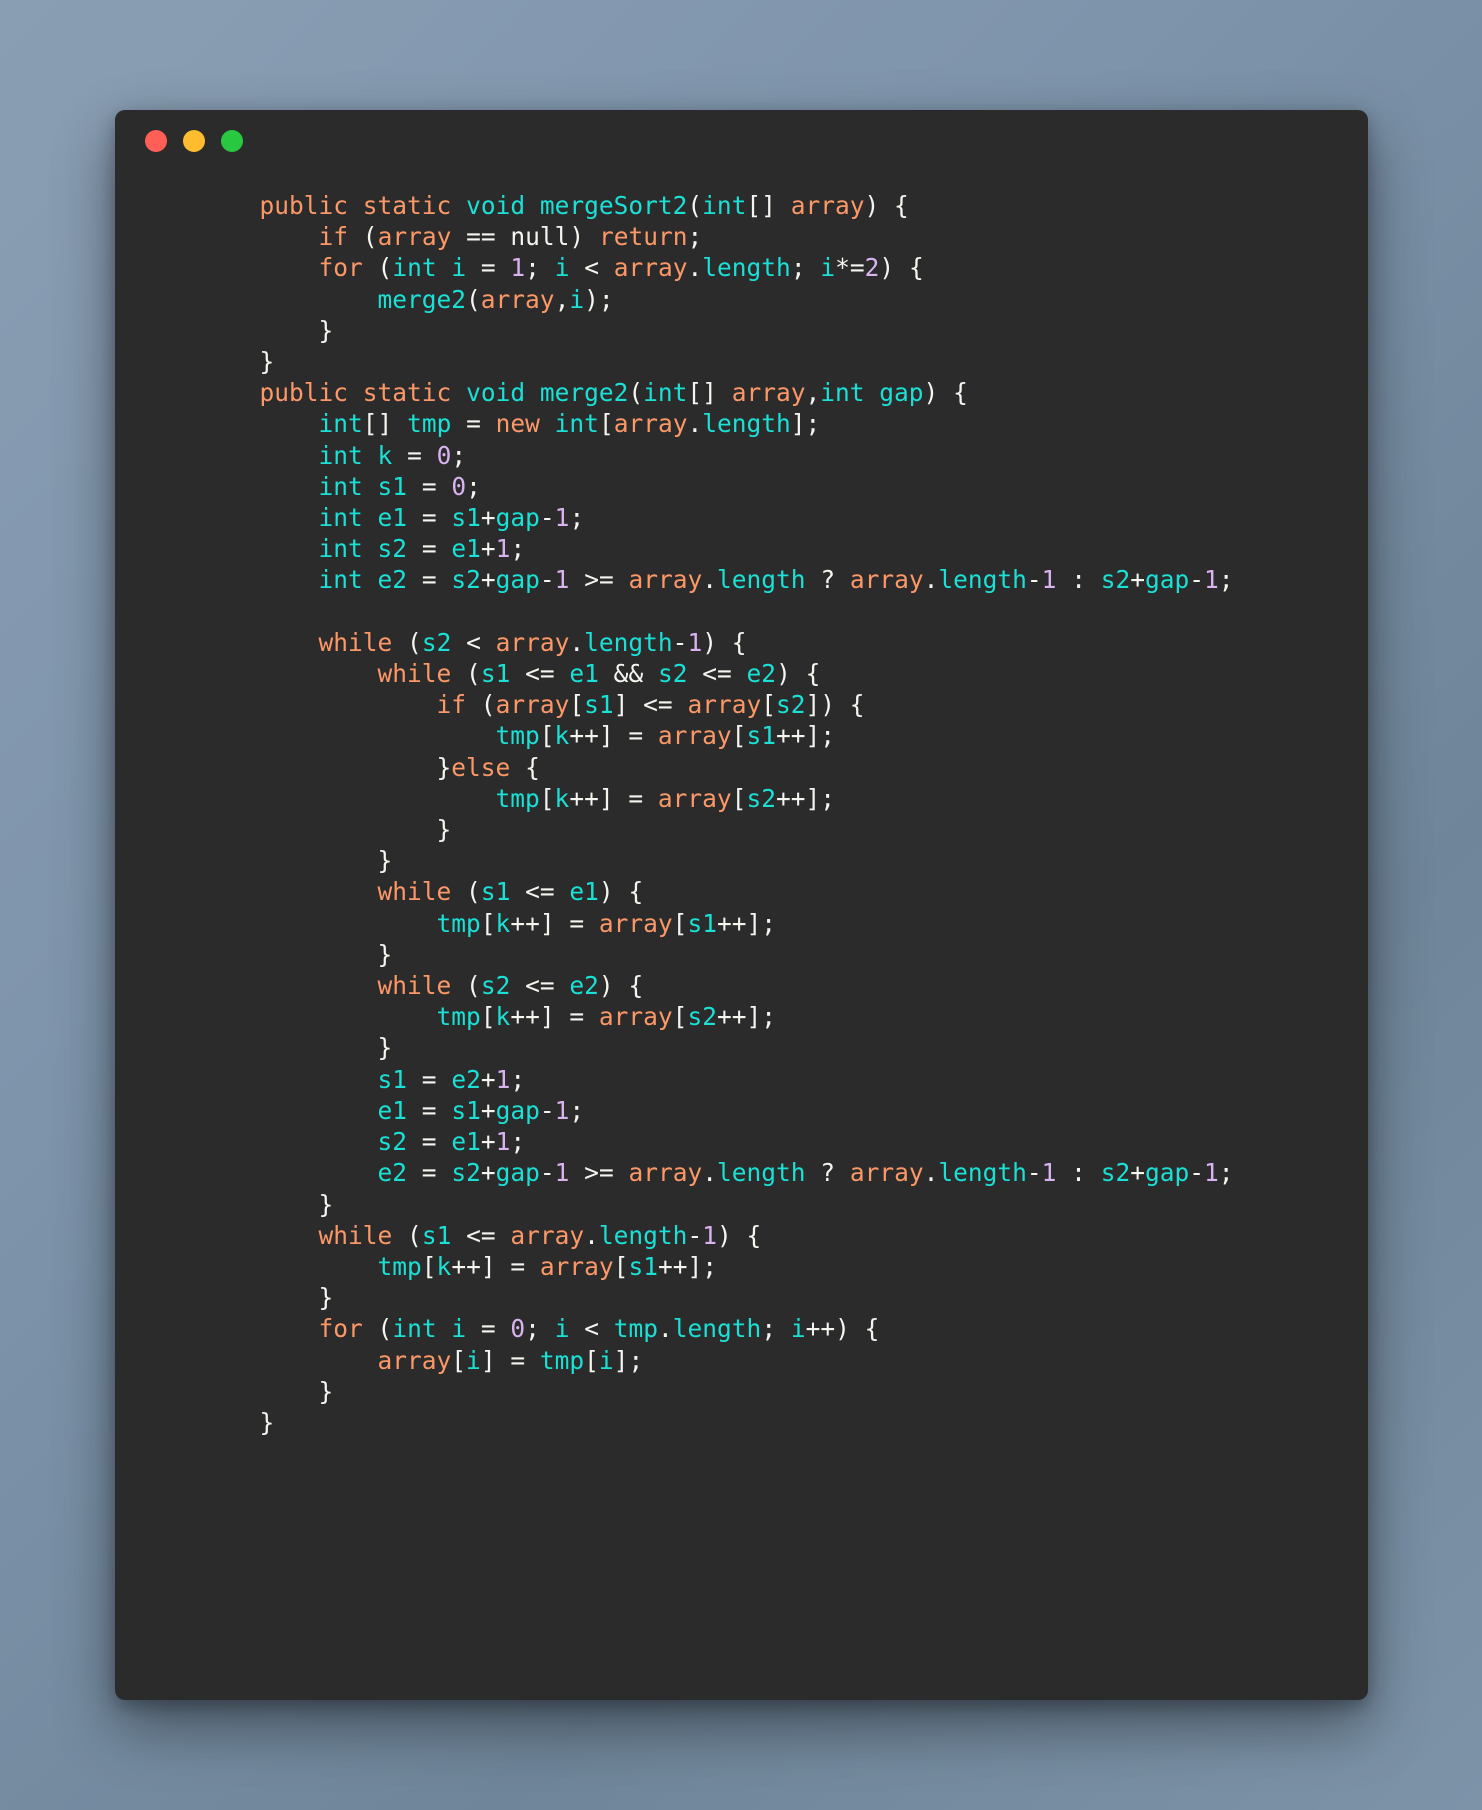 This screenshot has width=1482, height=1810. I want to click on code-line: for (int i = 0; i < tmp.length; i++) {, so click(599, 1329).